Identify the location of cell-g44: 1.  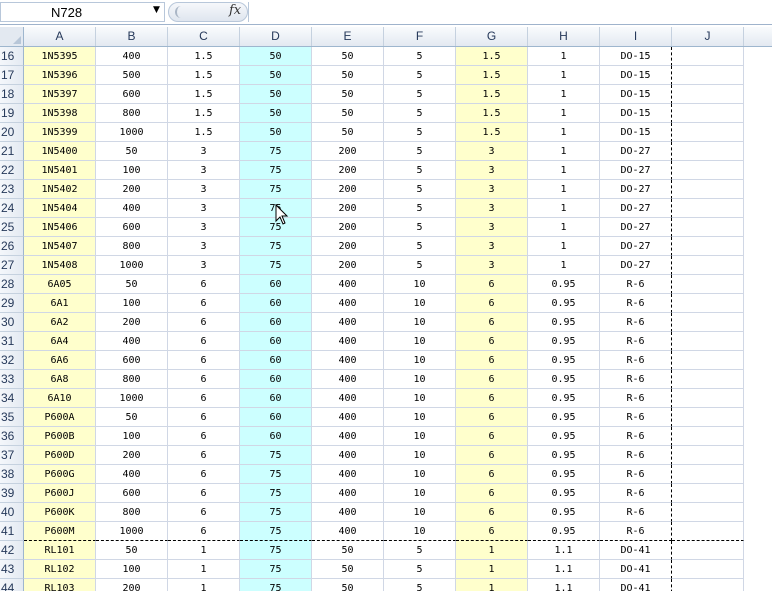
(492, 585).